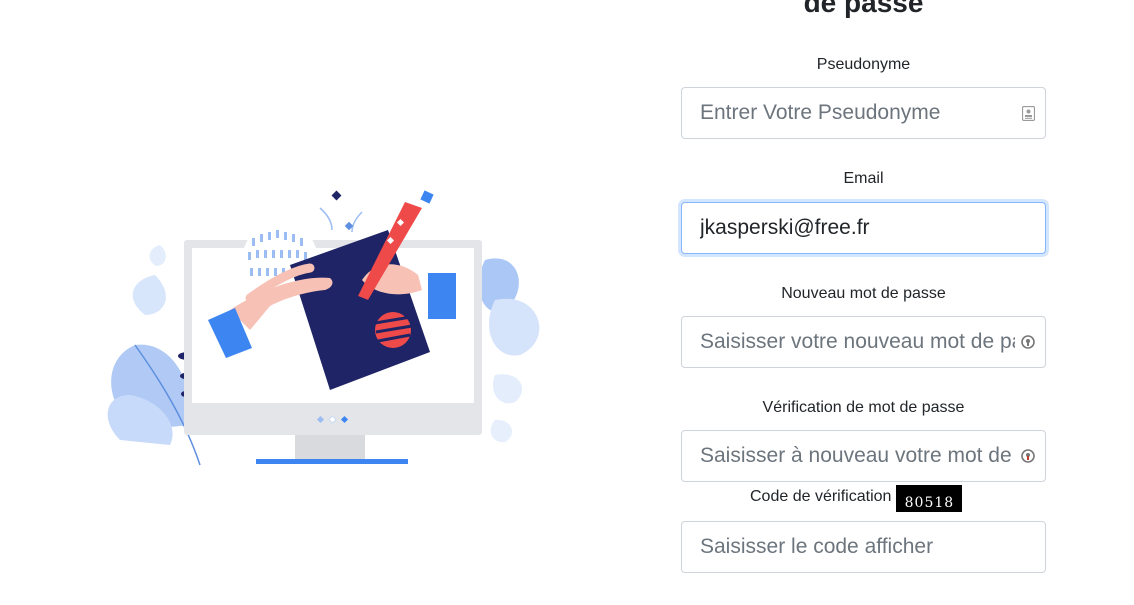 The height and width of the screenshot is (605, 1134). What do you see at coordinates (821, 496) in the screenshot?
I see `captcha-label: Code de vérification` at bounding box center [821, 496].